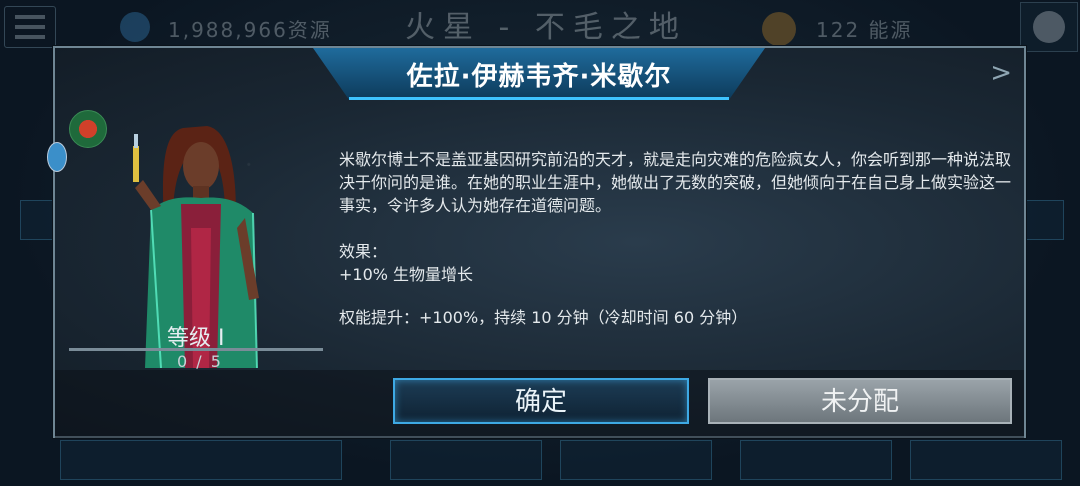  What do you see at coordinates (406, 274) in the screenshot?
I see `effect-value: +10% 生物量增长` at bounding box center [406, 274].